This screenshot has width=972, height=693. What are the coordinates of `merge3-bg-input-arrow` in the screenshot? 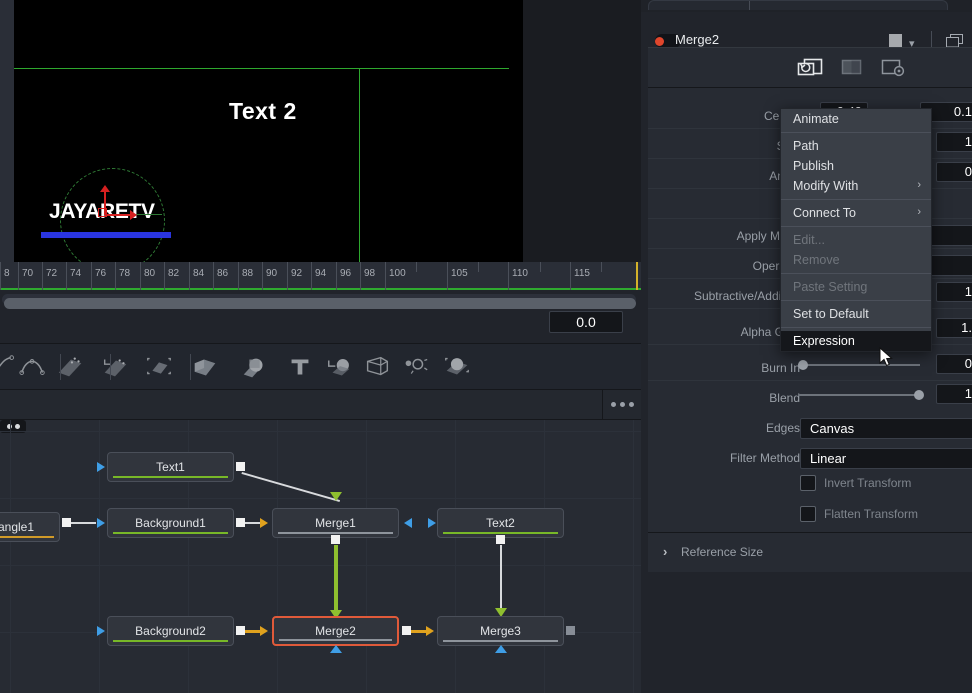 It's located at (430, 631).